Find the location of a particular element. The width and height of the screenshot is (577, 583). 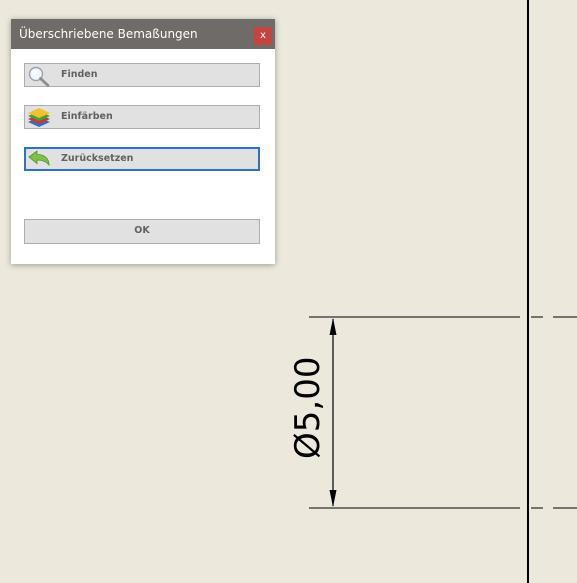

undo-arrow-icon is located at coordinates (39, 158).